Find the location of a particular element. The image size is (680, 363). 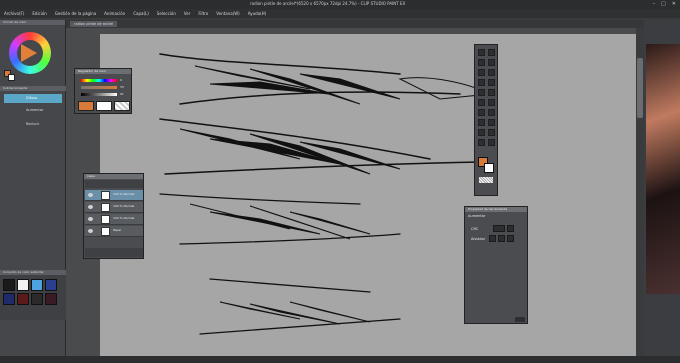

property-label-crc: CRC is located at coordinates (475, 229).